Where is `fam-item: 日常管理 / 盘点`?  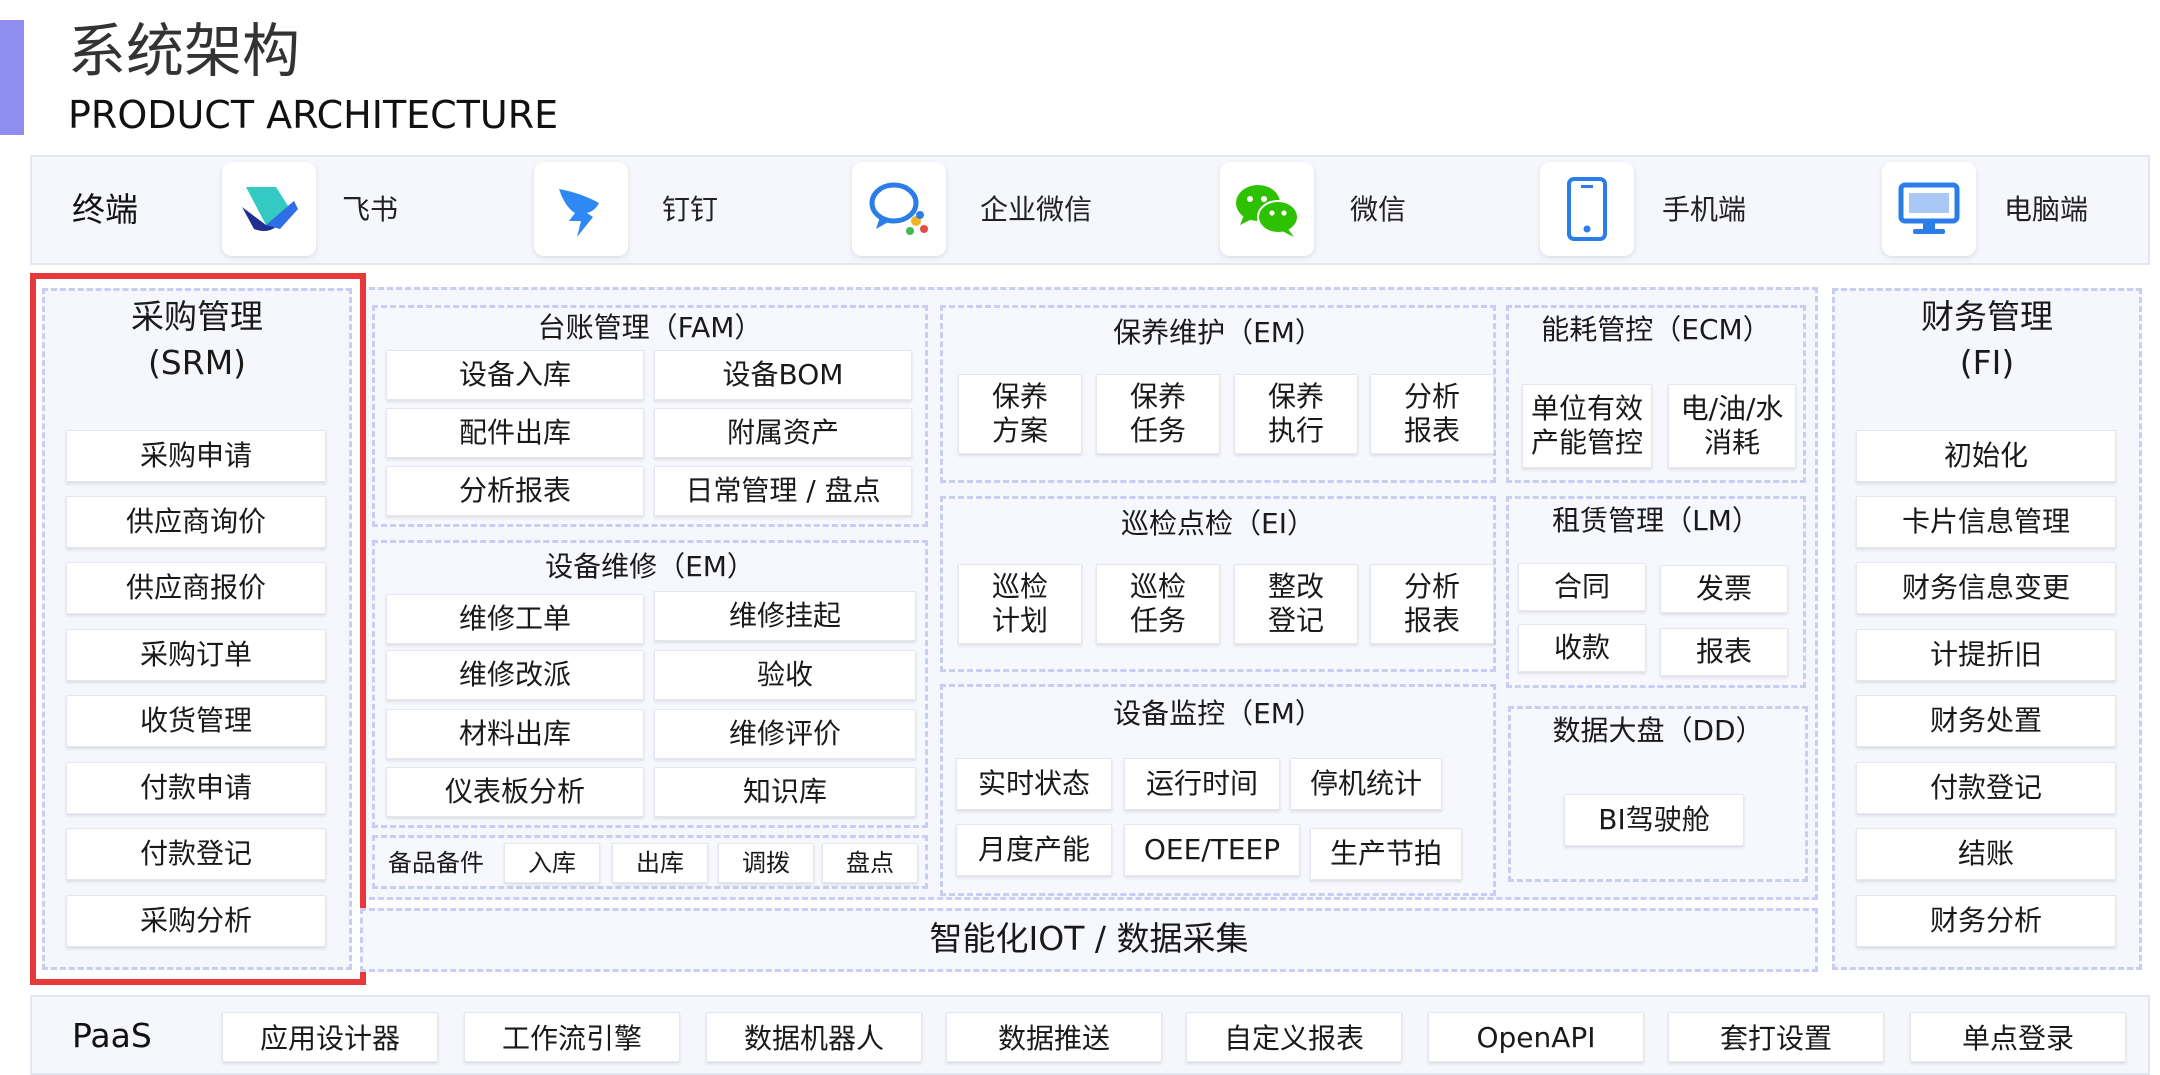 fam-item: 日常管理 / 盘点 is located at coordinates (783, 491).